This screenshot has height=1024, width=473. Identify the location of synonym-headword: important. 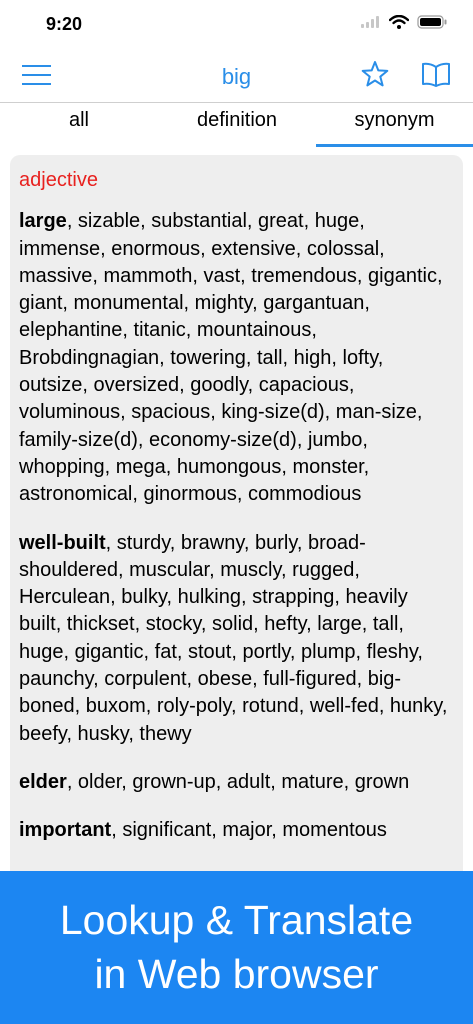
(65, 830).